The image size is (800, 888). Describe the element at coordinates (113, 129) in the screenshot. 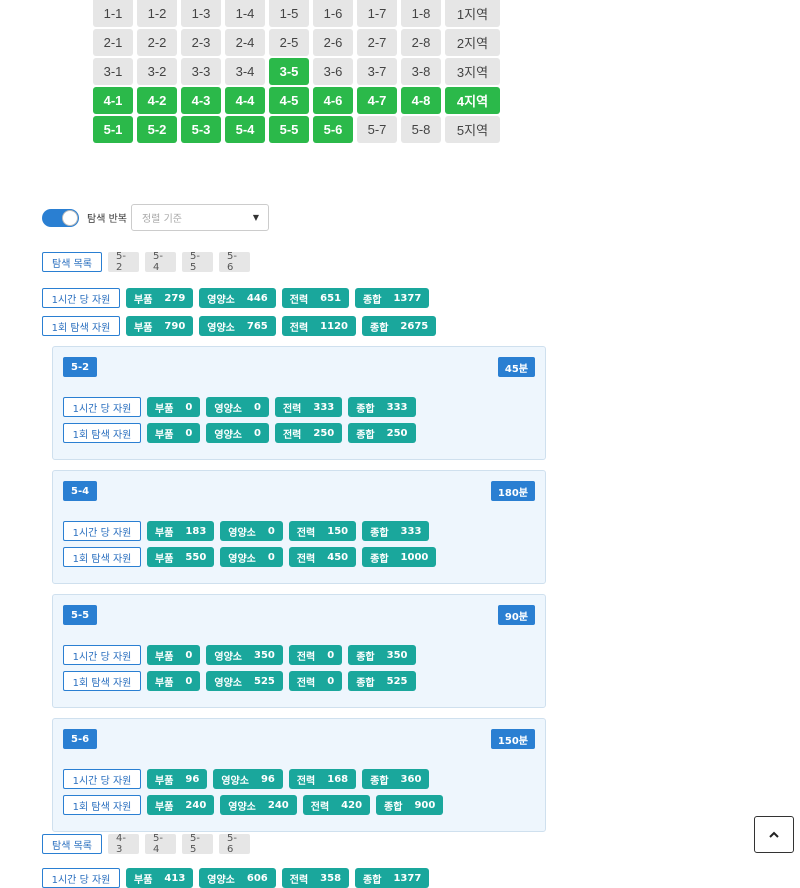

I see `area-cell: 5-1` at that location.